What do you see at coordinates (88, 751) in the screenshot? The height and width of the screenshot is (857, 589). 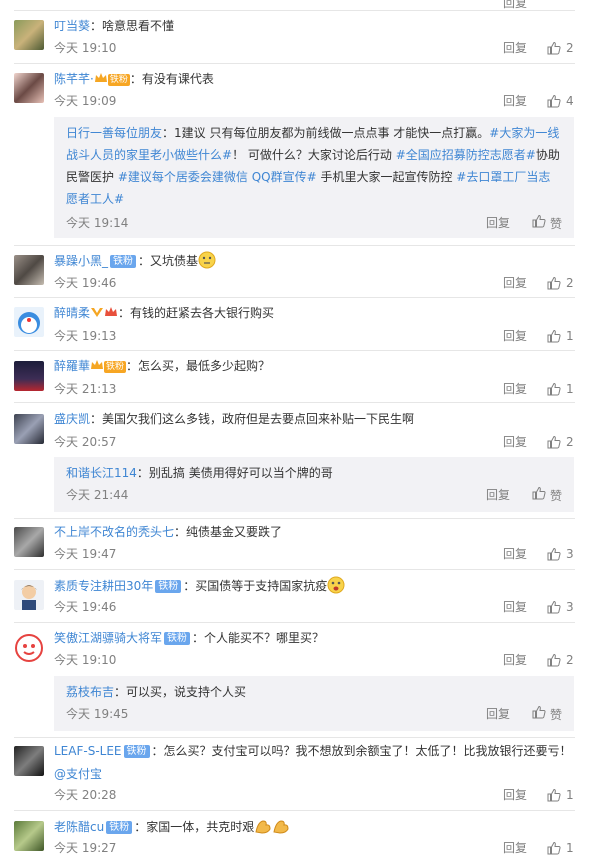 I see `comment-username: LEAF-S-LEE` at bounding box center [88, 751].